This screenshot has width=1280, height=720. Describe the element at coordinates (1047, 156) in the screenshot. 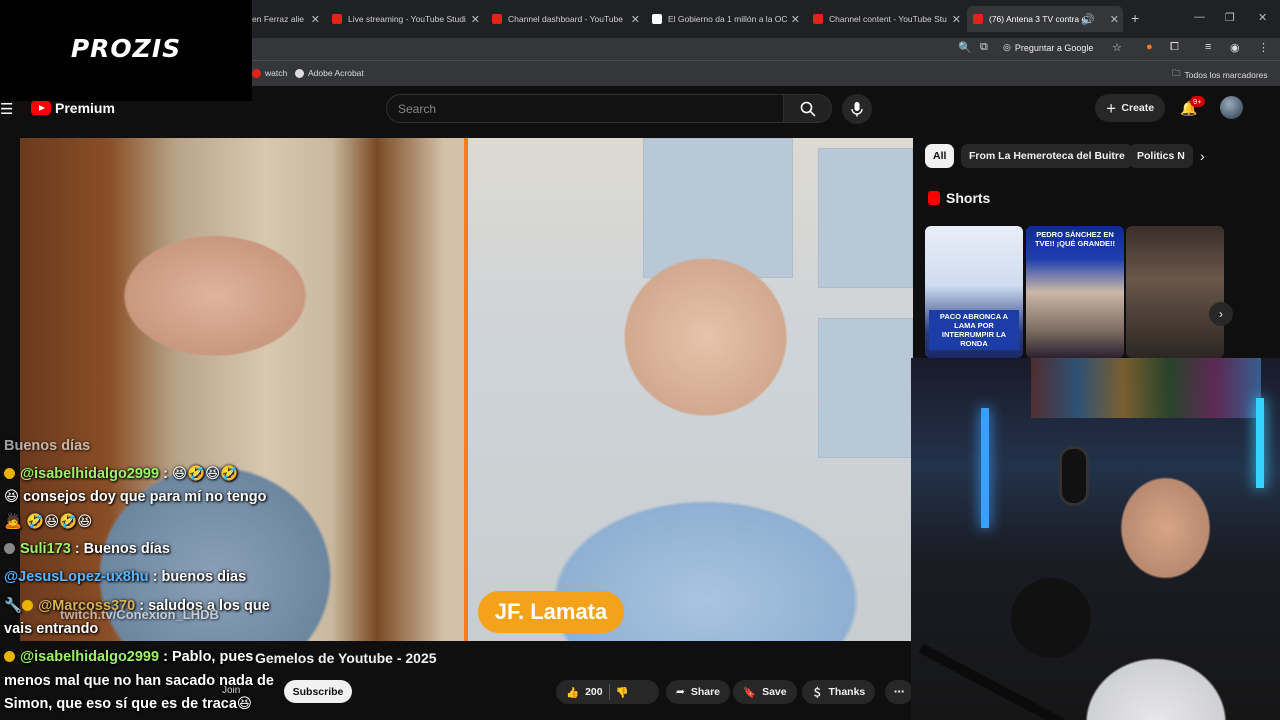

I see `chip-hemeroteca: From La Hemeroteca del Buitre` at that location.